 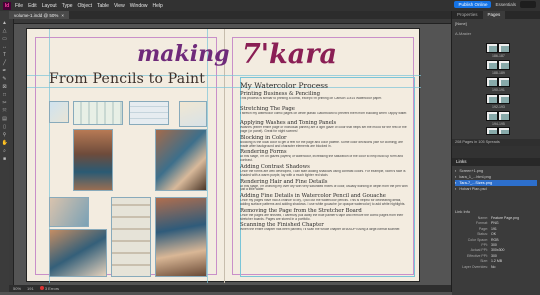 What do you see at coordinates (5, 47) in the screenshot?
I see `gap-tool-icon: ↔` at bounding box center [5, 47].